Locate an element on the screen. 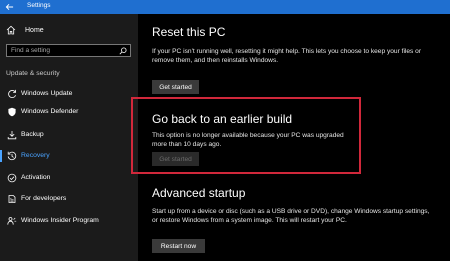 The height and width of the screenshot is (261, 450). title-bar: Settings is located at coordinates (225, 7).